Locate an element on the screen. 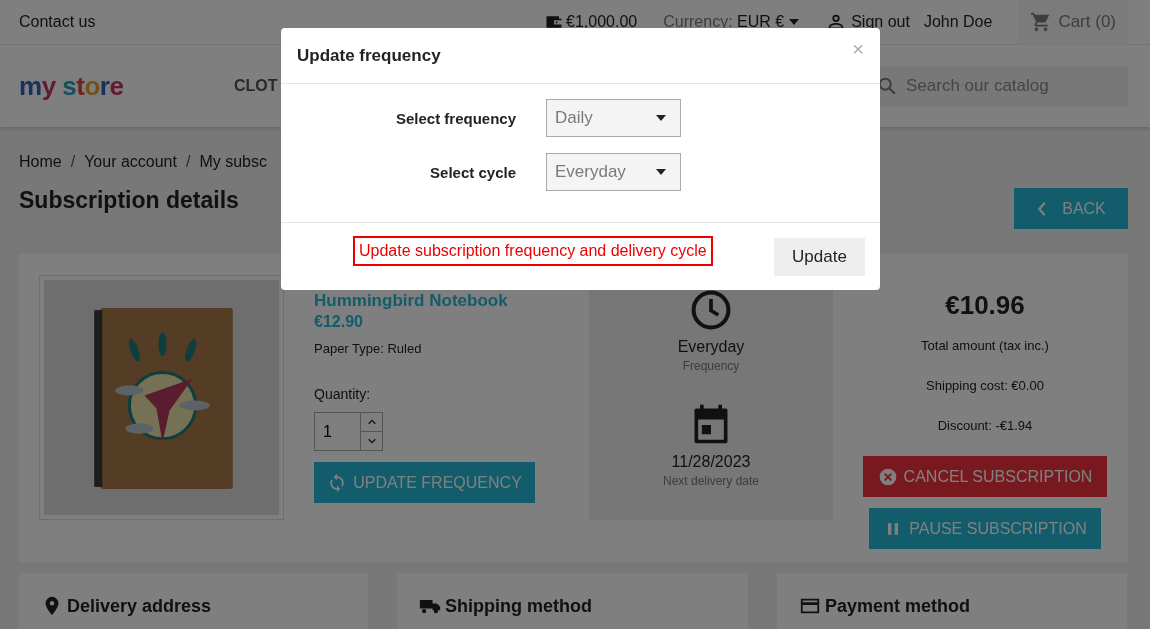 The height and width of the screenshot is (629, 1150). chevron-up-icon is located at coordinates (371, 422).